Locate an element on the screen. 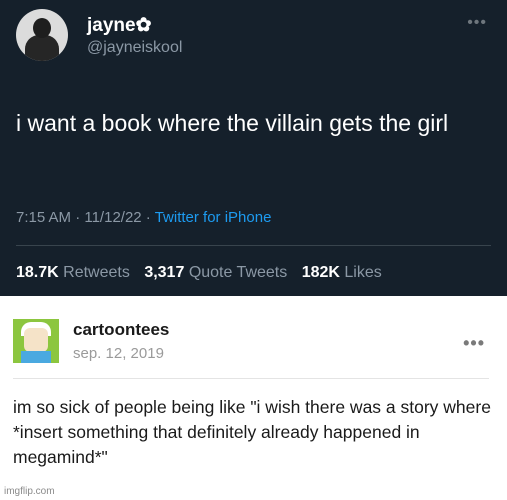 Image resolution: width=507 pixels, height=500 pixels. quote-tweets-stat: 3,317 Quote Tweets is located at coordinates (215, 272).